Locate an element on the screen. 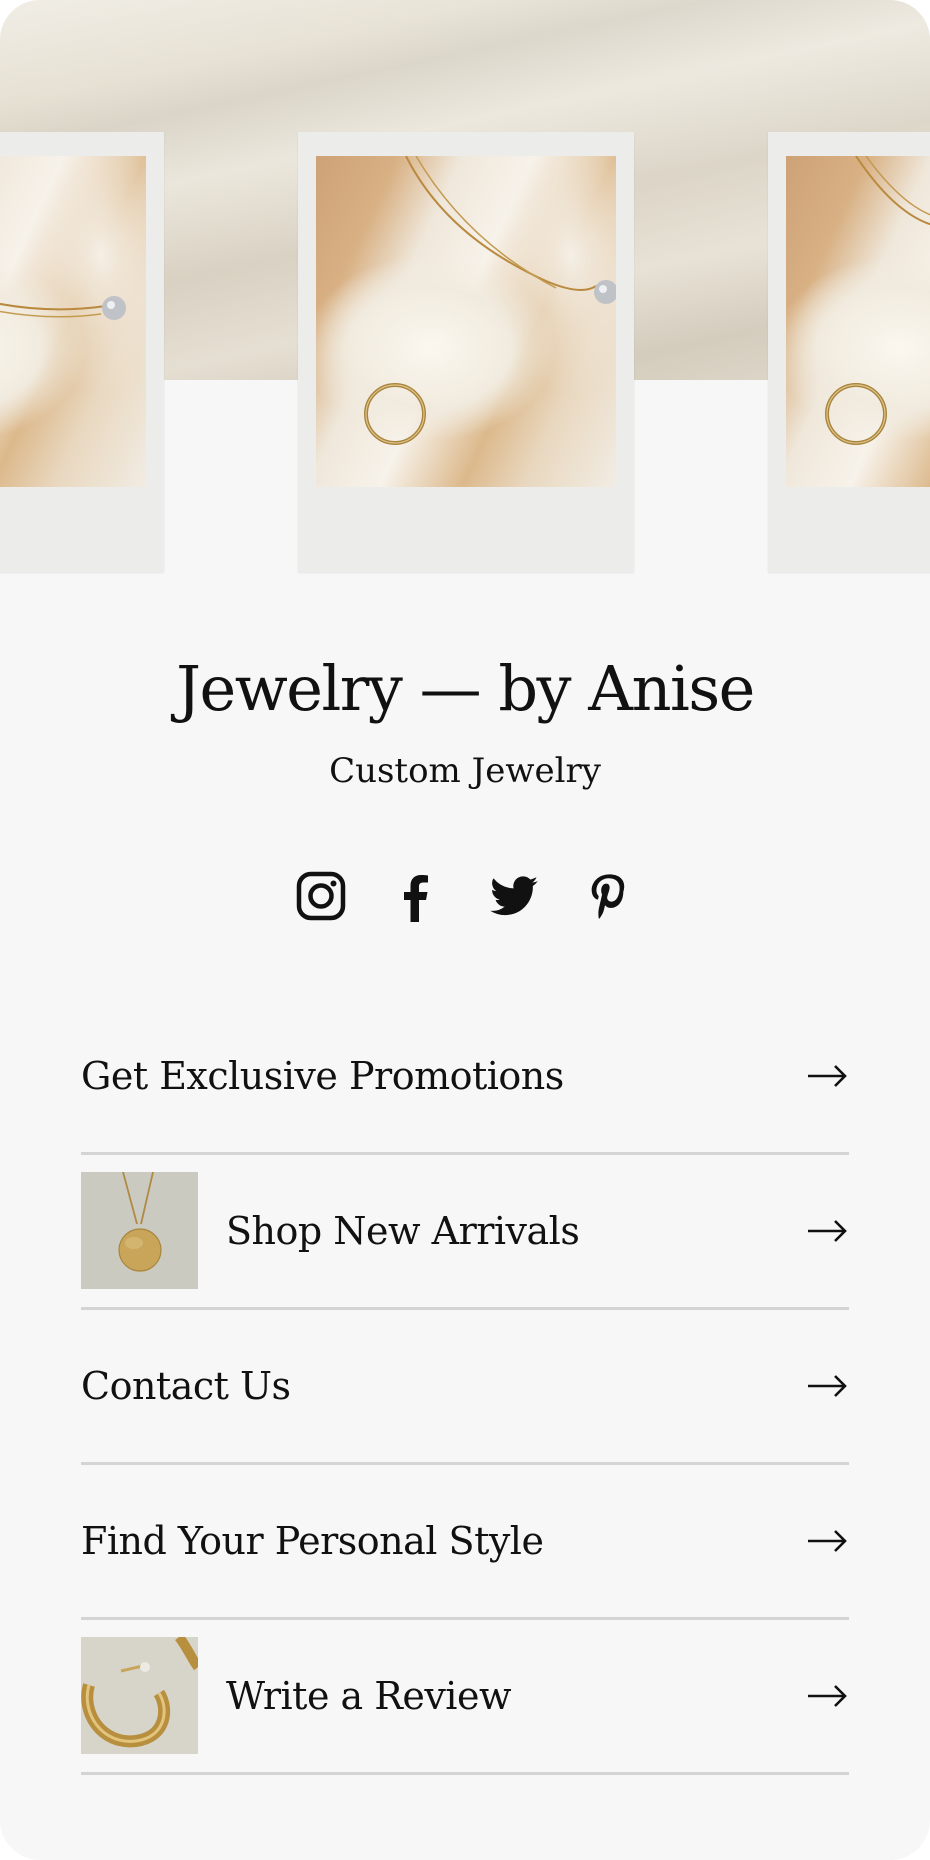 The width and height of the screenshot is (930, 1860). link-find-your-personal-style: Find Your Personal Style is located at coordinates (465, 1542).